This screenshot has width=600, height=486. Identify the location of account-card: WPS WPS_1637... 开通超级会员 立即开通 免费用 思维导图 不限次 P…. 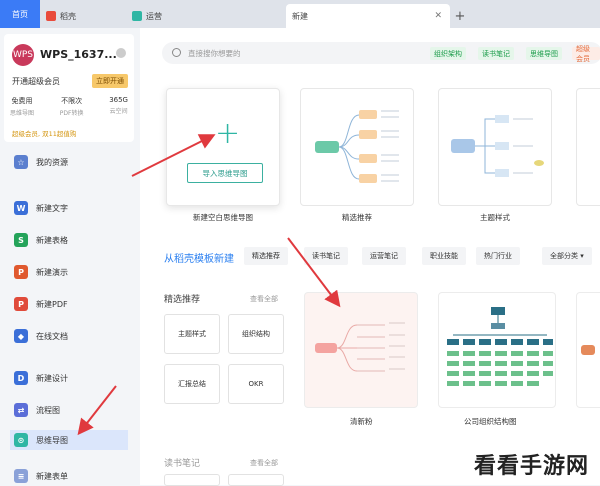
(69, 88).